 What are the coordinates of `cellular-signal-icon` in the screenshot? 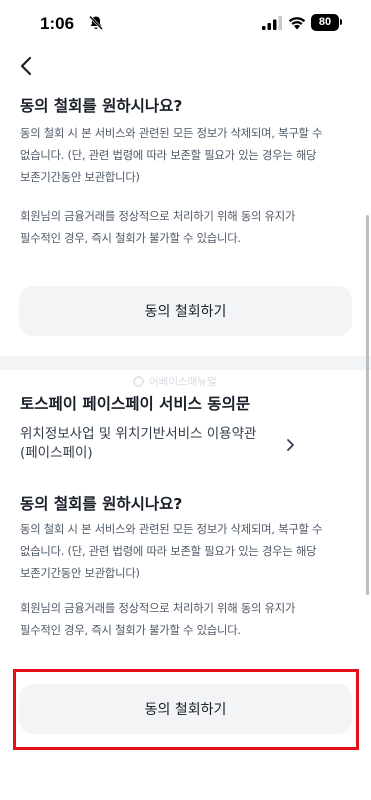 It's located at (272, 23).